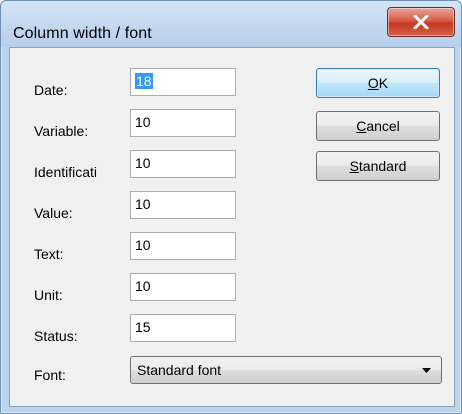 The image size is (462, 414). What do you see at coordinates (361, 126) in the screenshot?
I see `cancel-mnemonic: C` at bounding box center [361, 126].